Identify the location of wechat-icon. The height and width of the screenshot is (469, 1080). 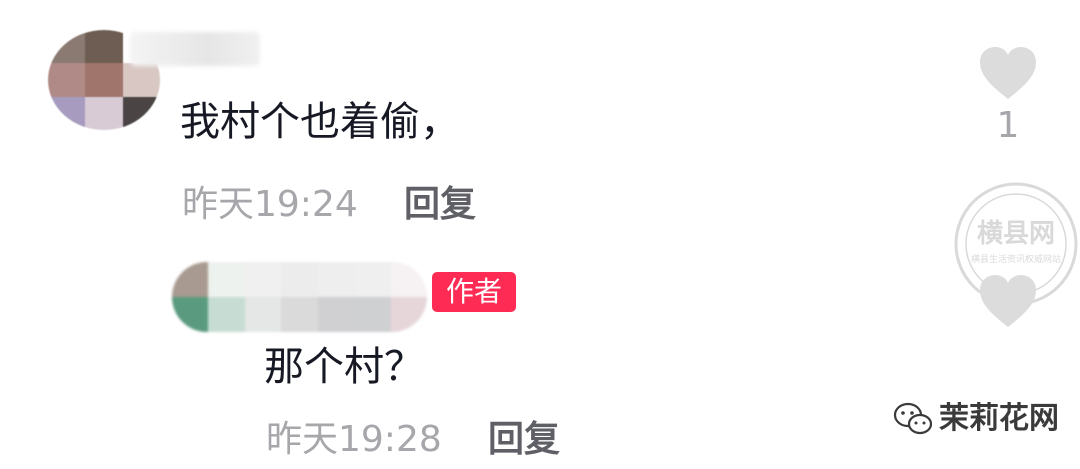
(913, 418).